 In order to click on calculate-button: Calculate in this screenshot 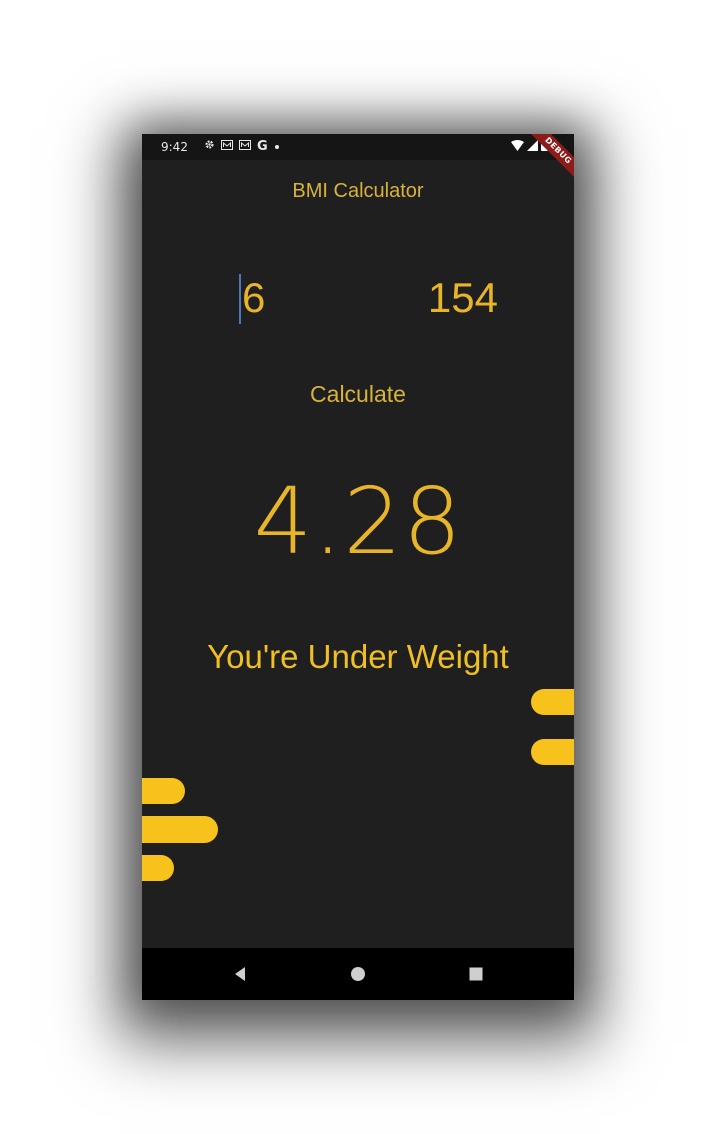, I will do `click(358, 394)`.